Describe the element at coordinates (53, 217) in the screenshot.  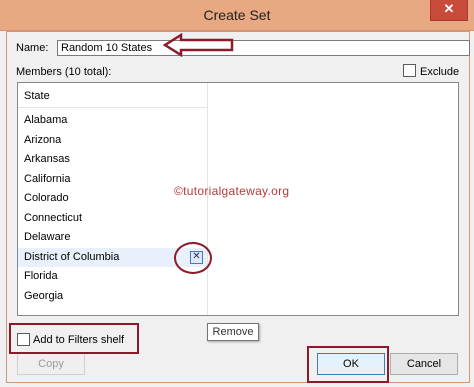
I see `list-item-label: Connecticut` at that location.